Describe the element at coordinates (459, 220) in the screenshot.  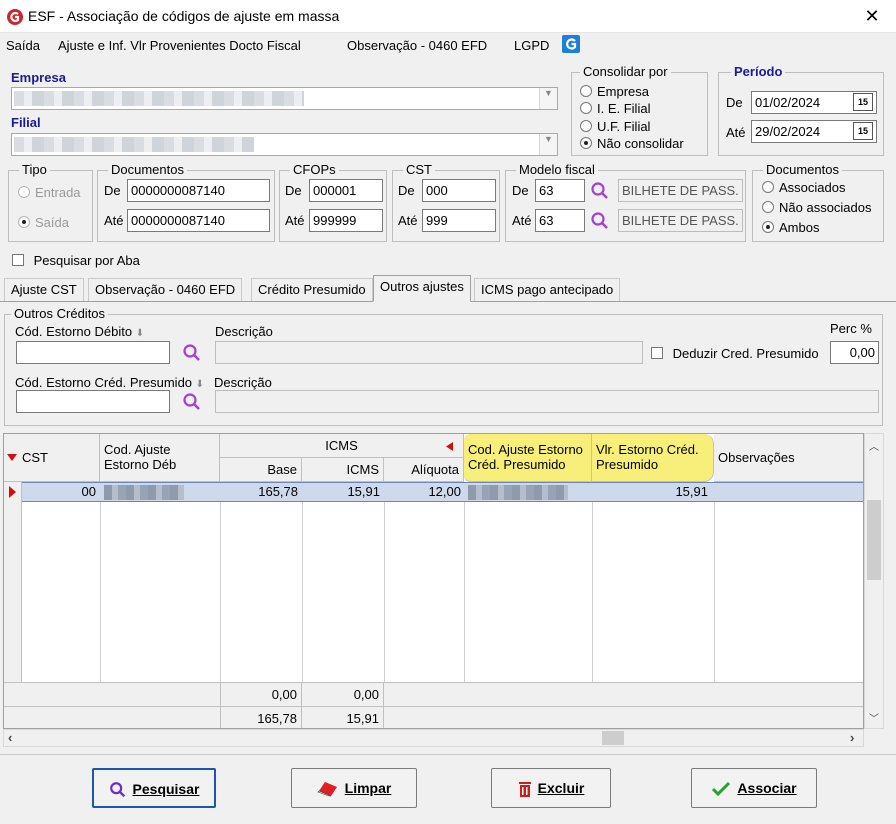
I see `cst-ate-input: 999` at that location.